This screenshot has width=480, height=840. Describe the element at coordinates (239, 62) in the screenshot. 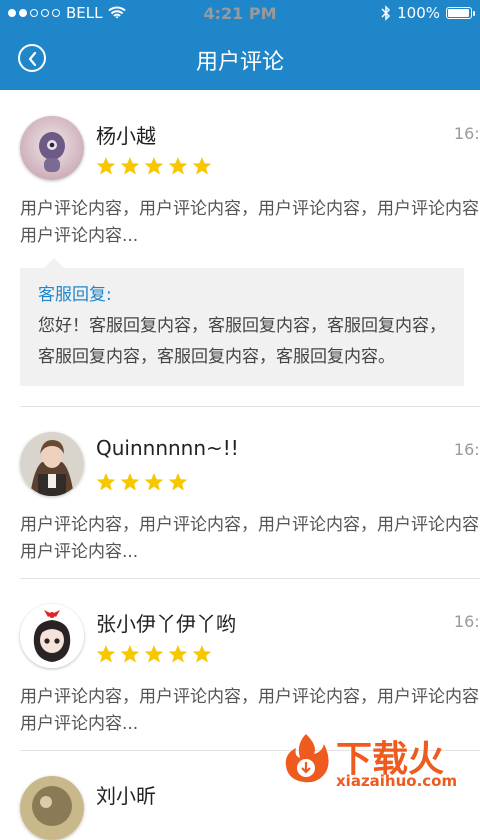

I see `page-title: 用户评论` at that location.